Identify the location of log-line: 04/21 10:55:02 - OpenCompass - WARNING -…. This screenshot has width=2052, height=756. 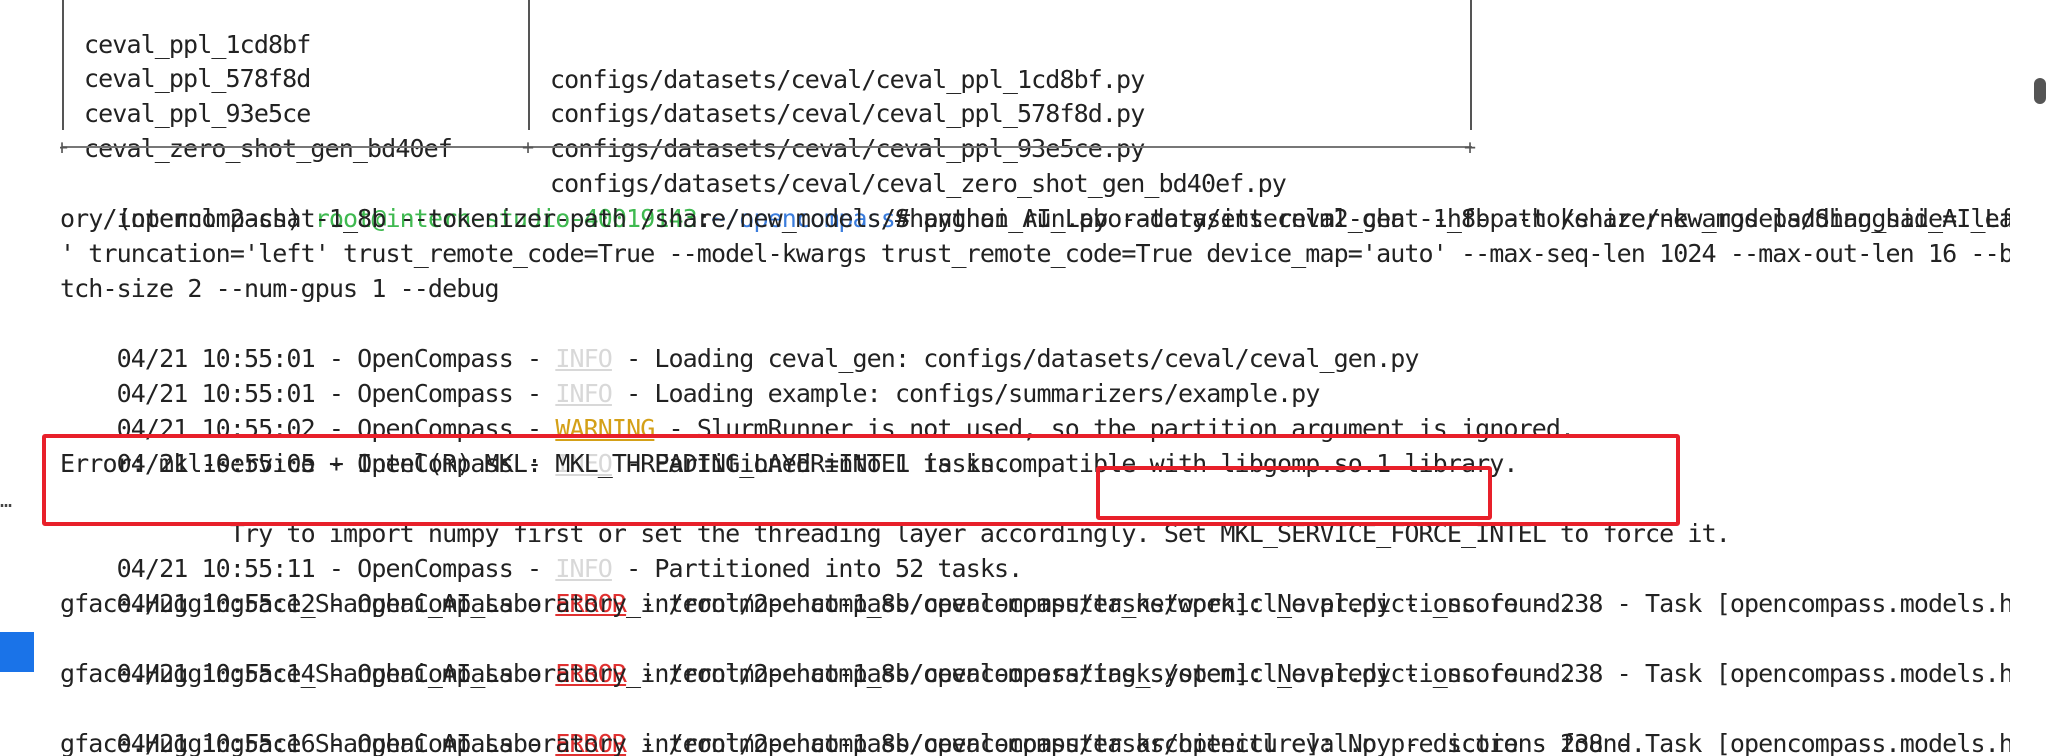
(818, 409).